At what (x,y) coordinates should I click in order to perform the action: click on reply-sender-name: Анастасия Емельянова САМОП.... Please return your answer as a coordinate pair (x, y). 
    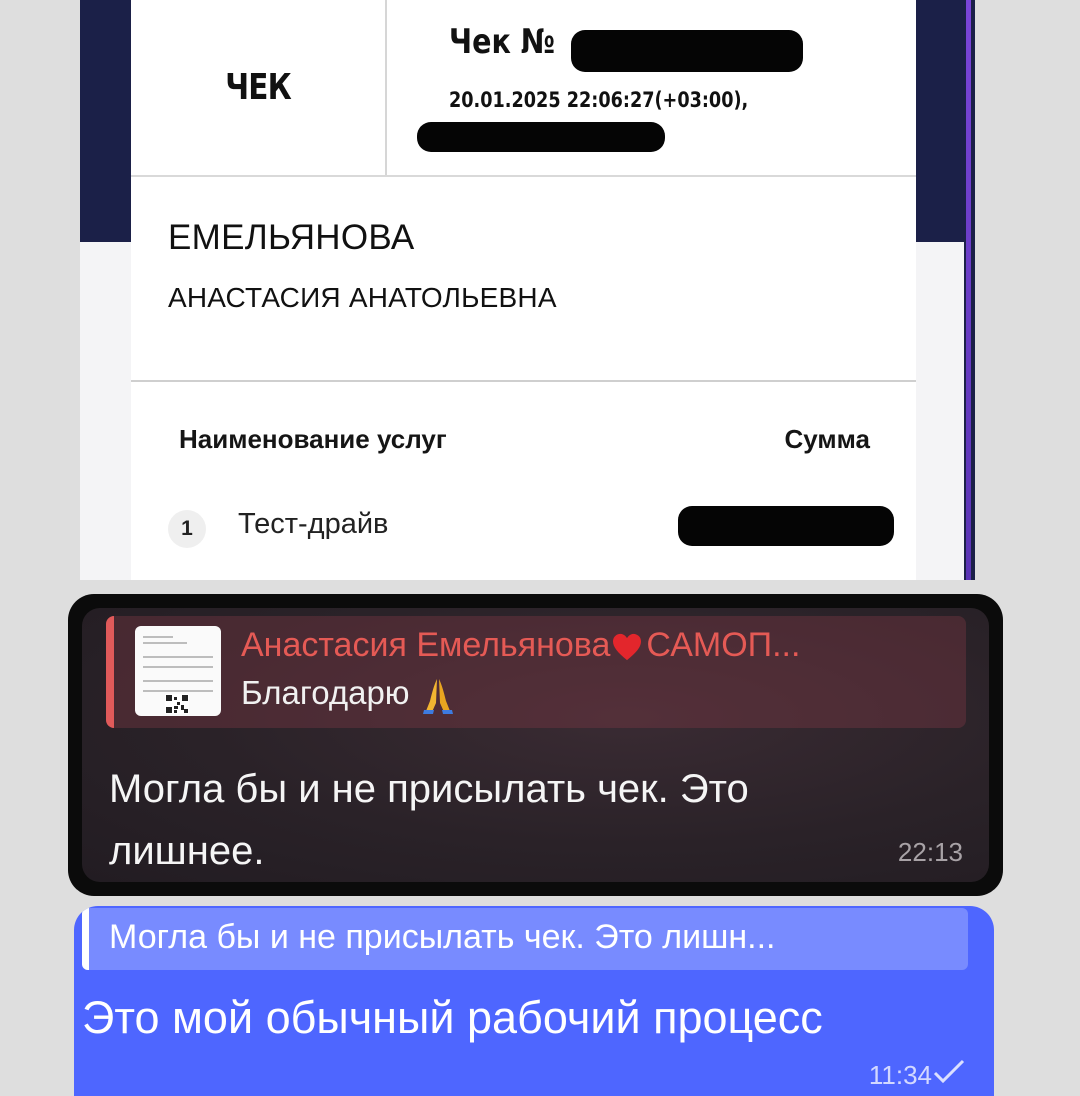
    Looking at the image, I should click on (520, 645).